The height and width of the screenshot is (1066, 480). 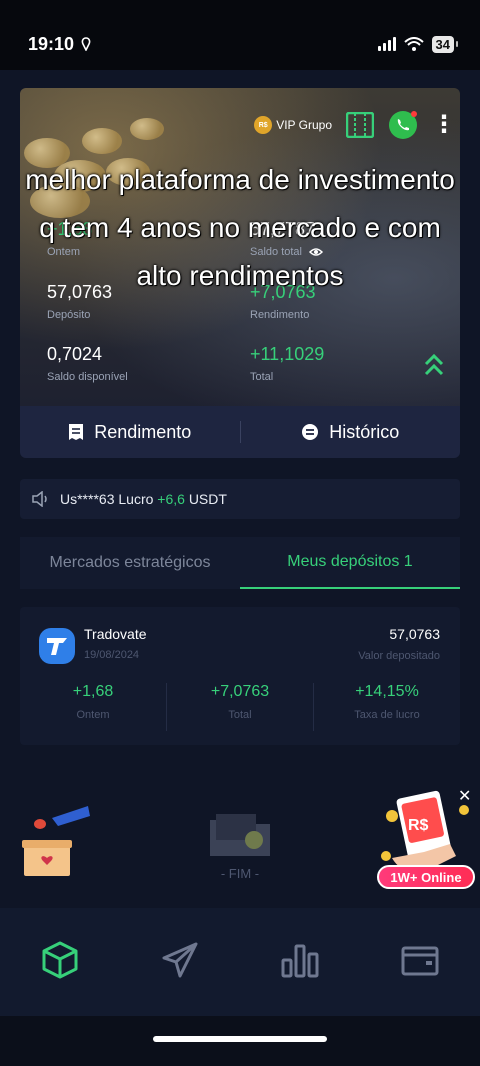 I want to click on ticker-user: Us****63 Lucro, so click(x=107, y=499).